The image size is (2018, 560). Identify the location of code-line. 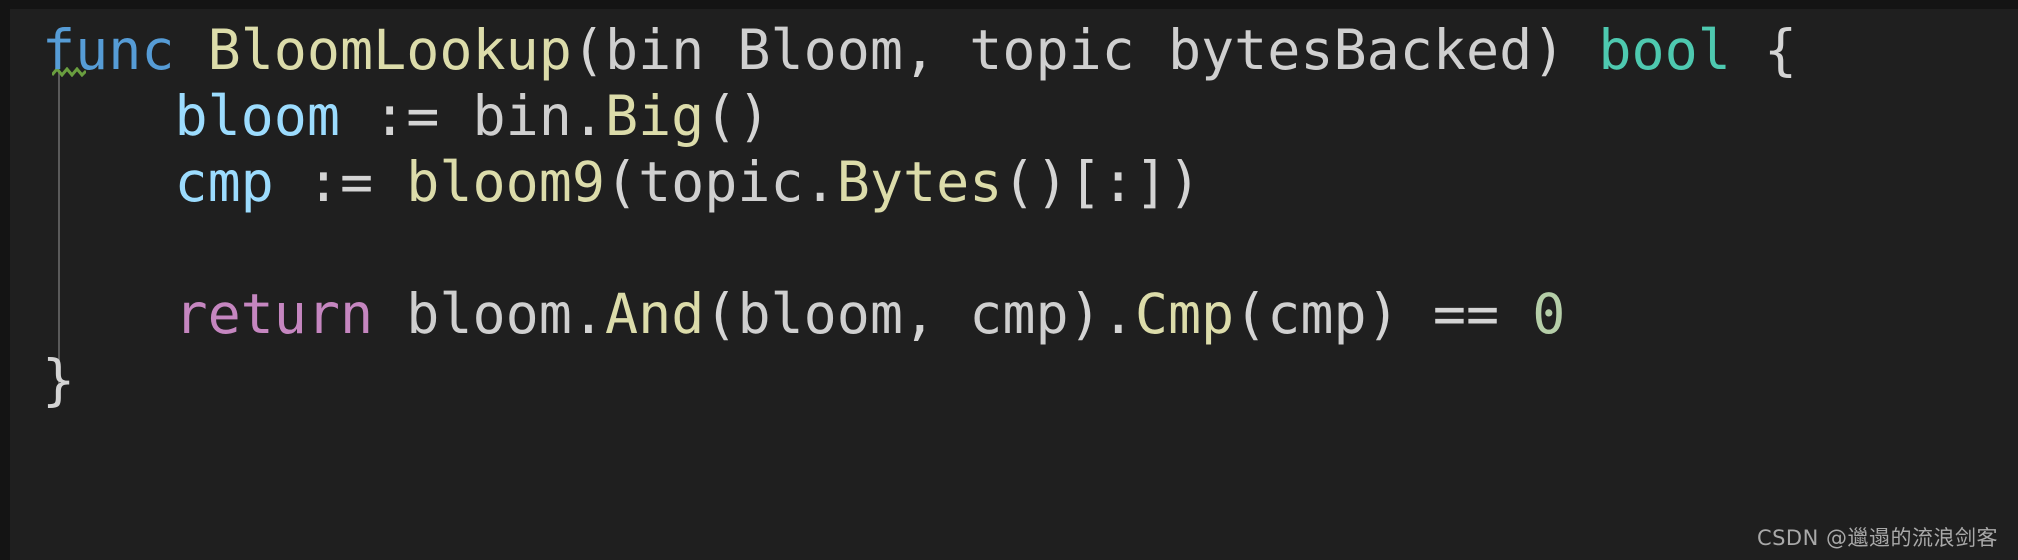
(919, 248).